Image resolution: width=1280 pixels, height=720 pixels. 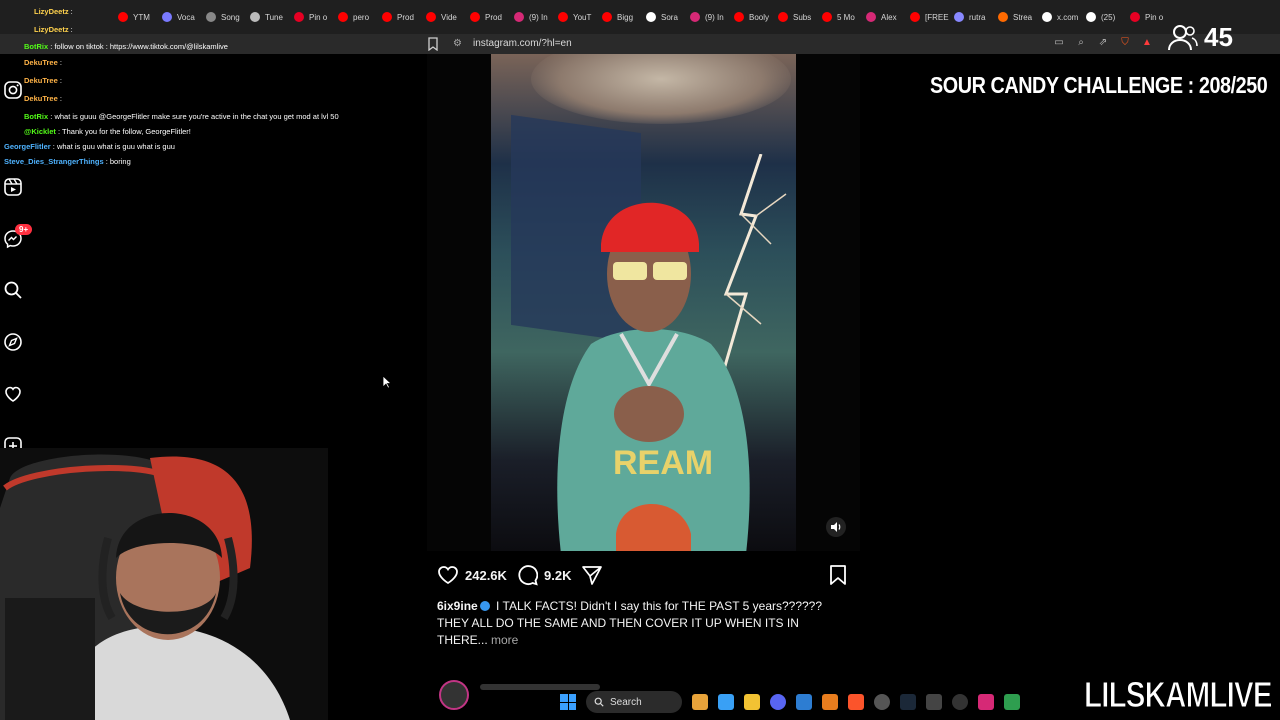 I want to click on post-author: 6ix9ine, so click(x=457, y=606).